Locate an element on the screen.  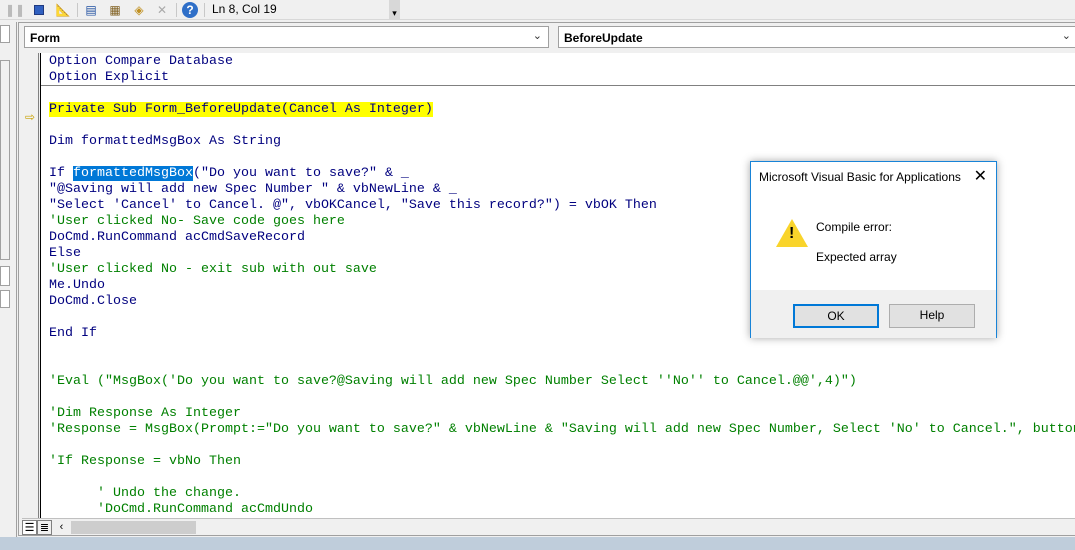
properties-icon: ▦ is located at coordinates (115, 9).